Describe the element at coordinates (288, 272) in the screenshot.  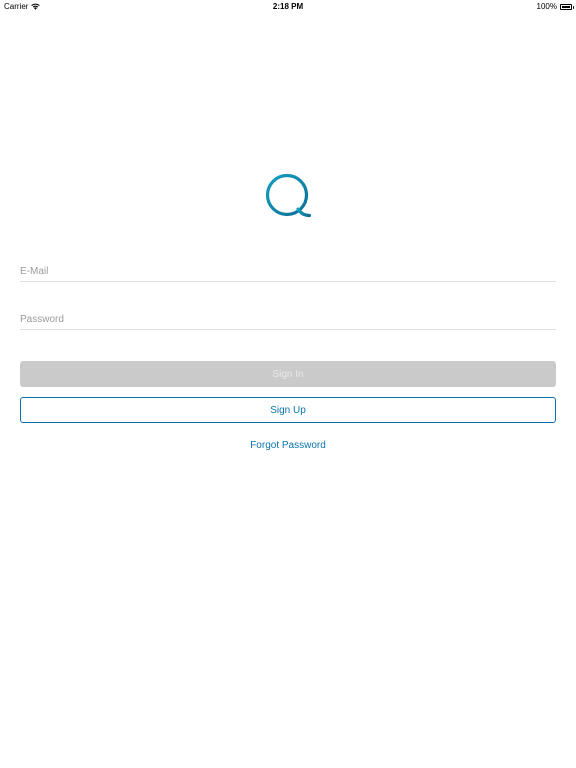
I see `email-field` at that location.